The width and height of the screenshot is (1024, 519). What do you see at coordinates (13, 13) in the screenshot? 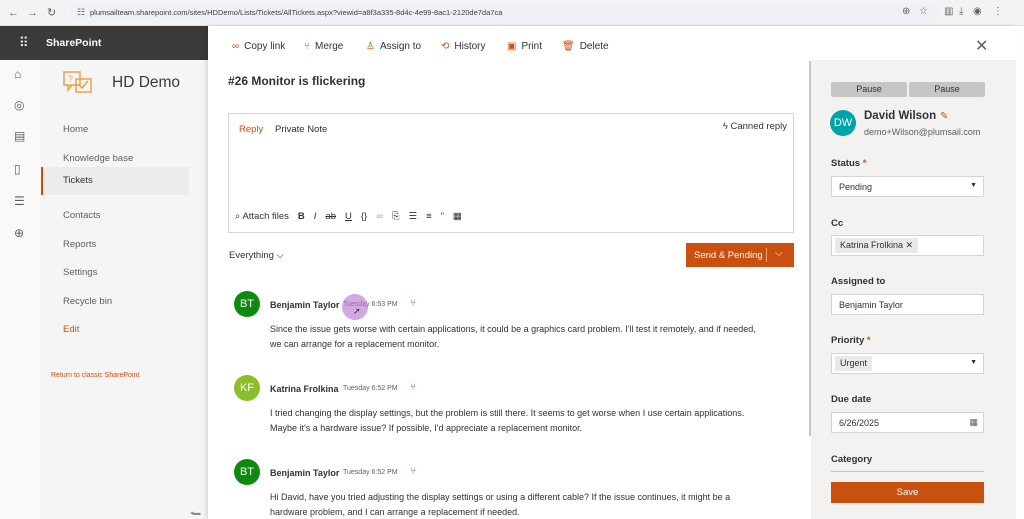
I see `back-icon: ←` at bounding box center [13, 13].